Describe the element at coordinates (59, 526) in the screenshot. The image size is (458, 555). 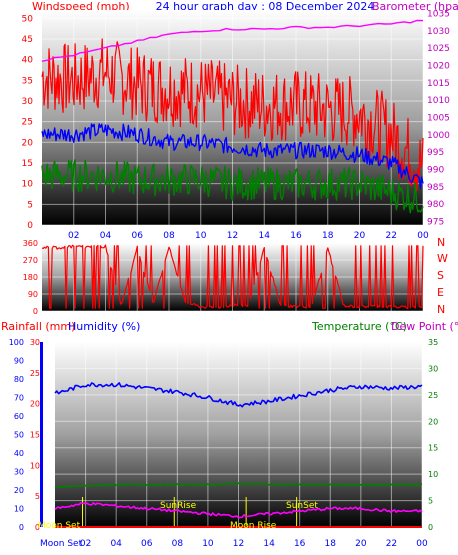
I see `moonset-label-inline: Moon Set` at that location.